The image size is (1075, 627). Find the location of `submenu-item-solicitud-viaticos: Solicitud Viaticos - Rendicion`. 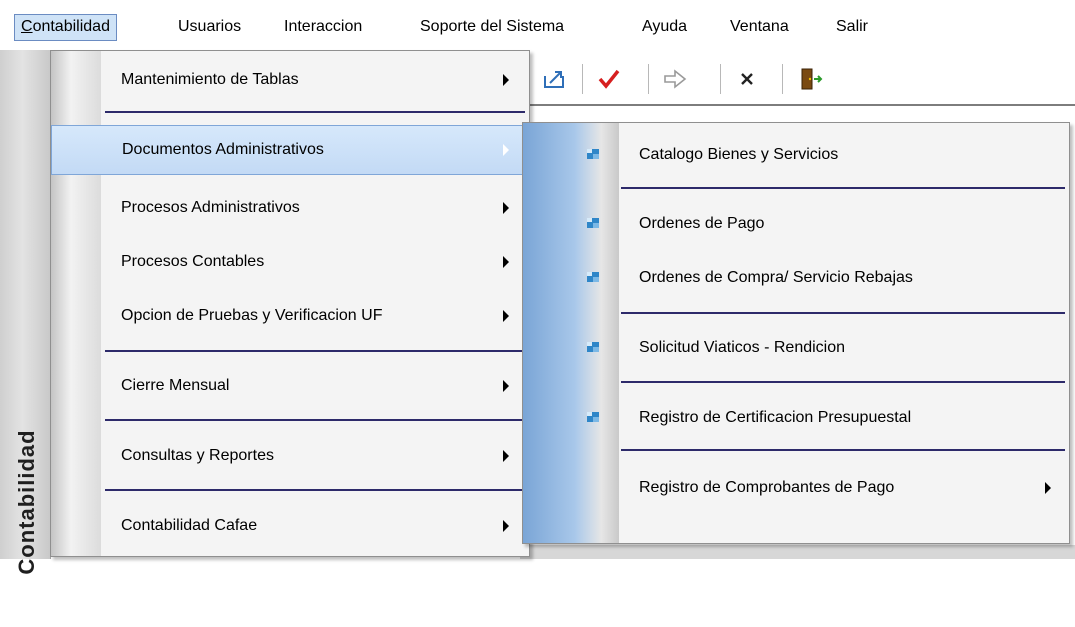

submenu-item-solicitud-viaticos: Solicitud Viaticos - Rendicion is located at coordinates (796, 348).